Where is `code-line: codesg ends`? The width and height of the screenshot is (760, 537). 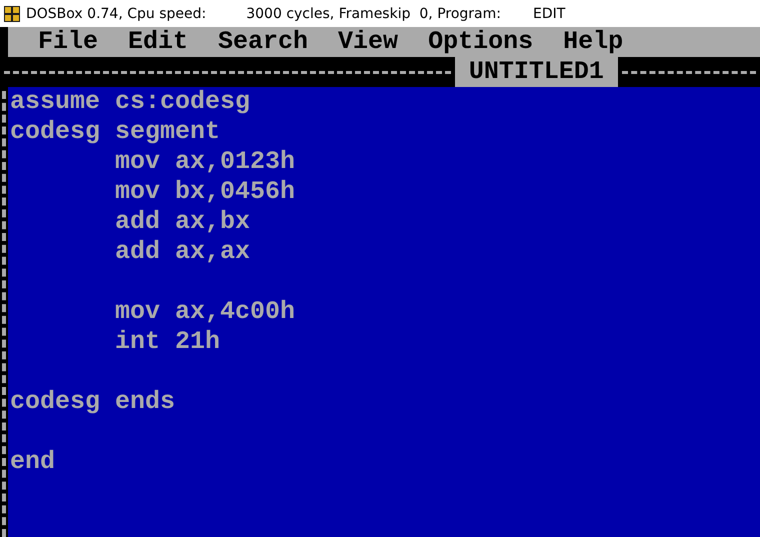 code-line: codesg ends is located at coordinates (93, 402).